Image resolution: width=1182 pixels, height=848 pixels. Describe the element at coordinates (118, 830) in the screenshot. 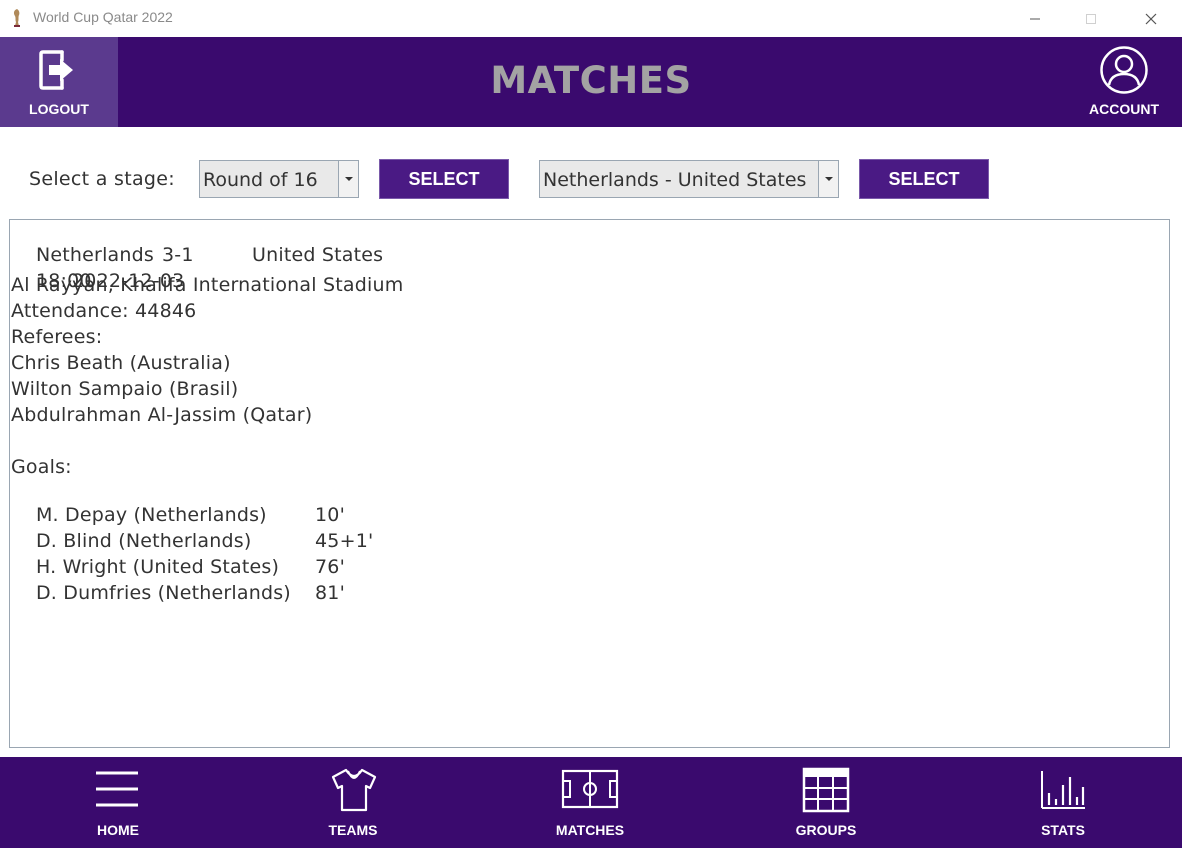

I see `nav-home-label: HOME` at that location.